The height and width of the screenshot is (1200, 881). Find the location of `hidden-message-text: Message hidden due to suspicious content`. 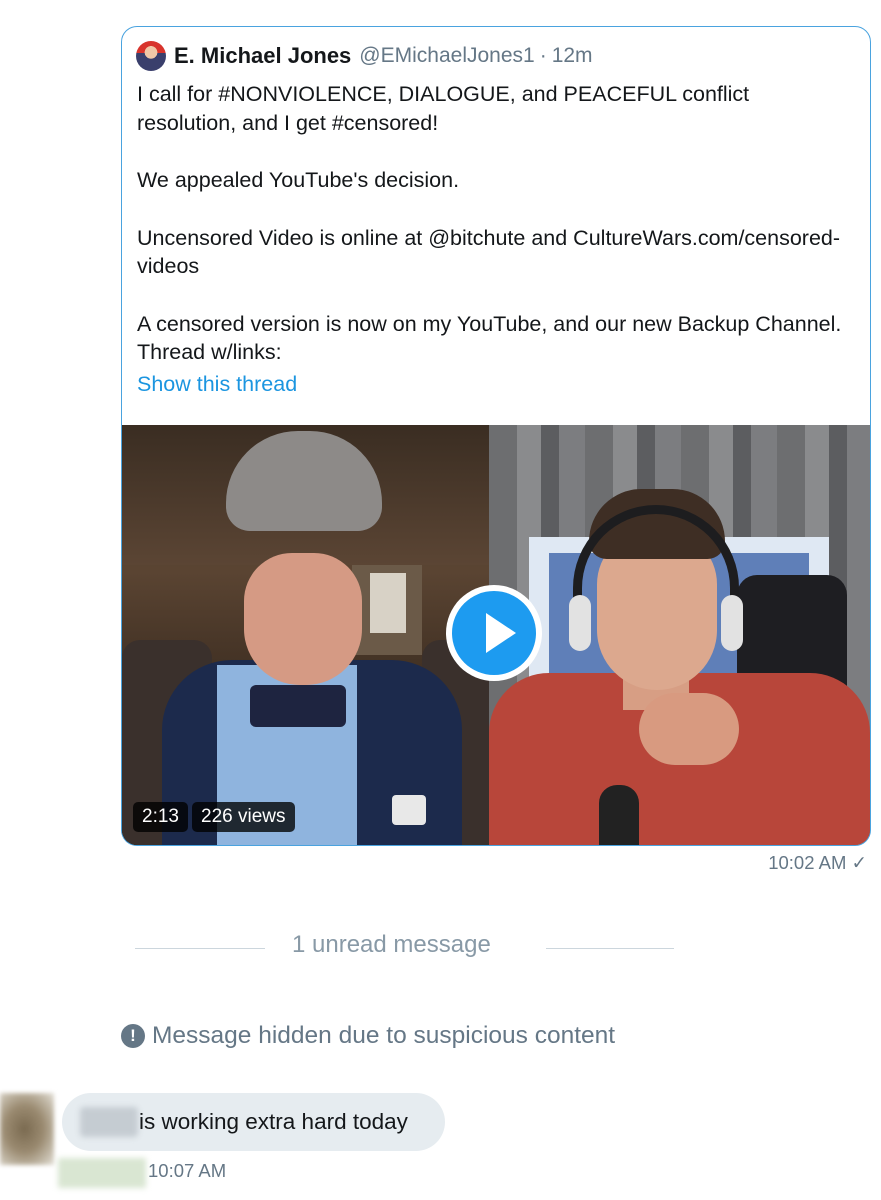

hidden-message-text: Message hidden due to suspicious content is located at coordinates (384, 1035).